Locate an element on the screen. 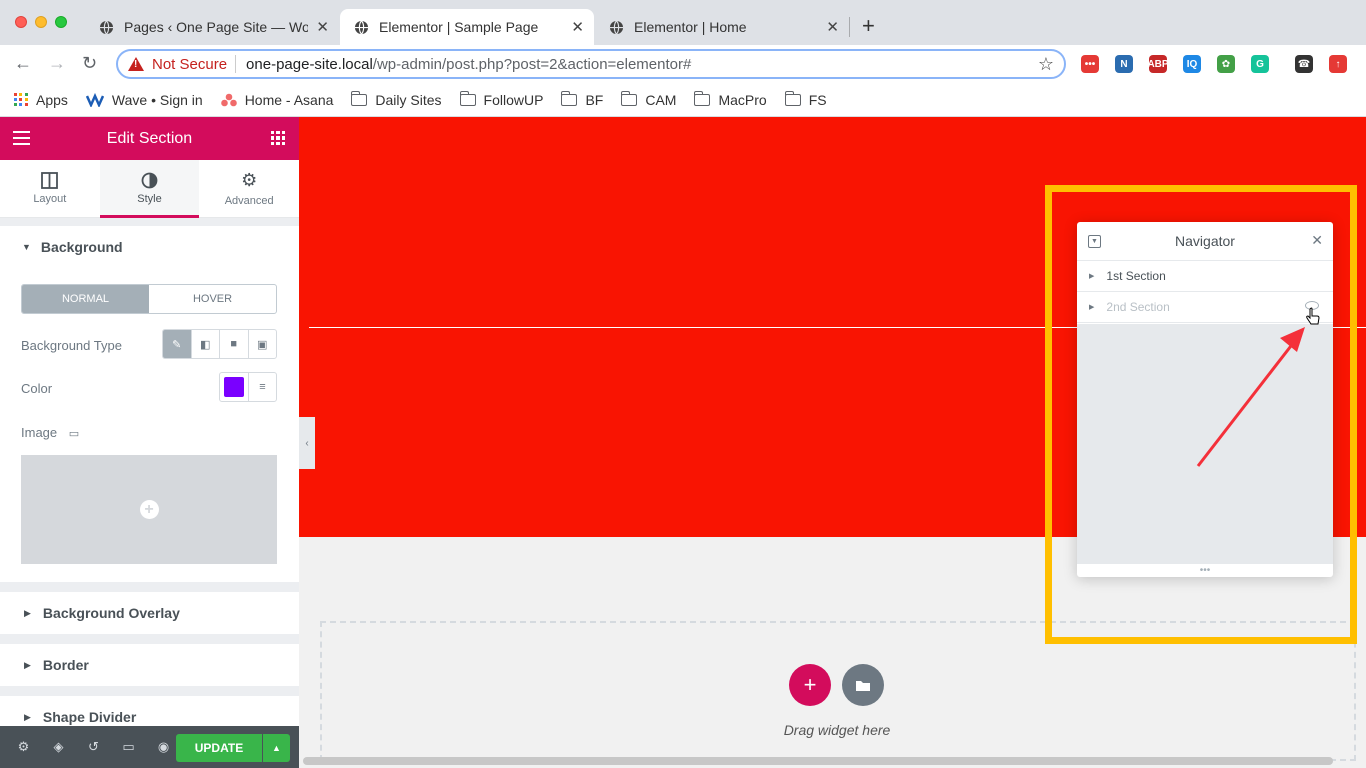 Image resolution: width=1366 pixels, height=768 pixels. tab-layout: Layout is located at coordinates (50, 188).